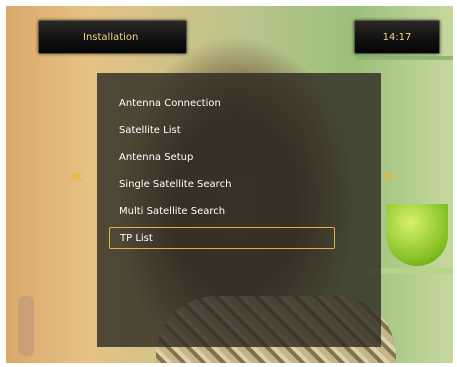 This screenshot has width=457, height=367. What do you see at coordinates (417, 235) in the screenshot?
I see `background-bowl` at bounding box center [417, 235].